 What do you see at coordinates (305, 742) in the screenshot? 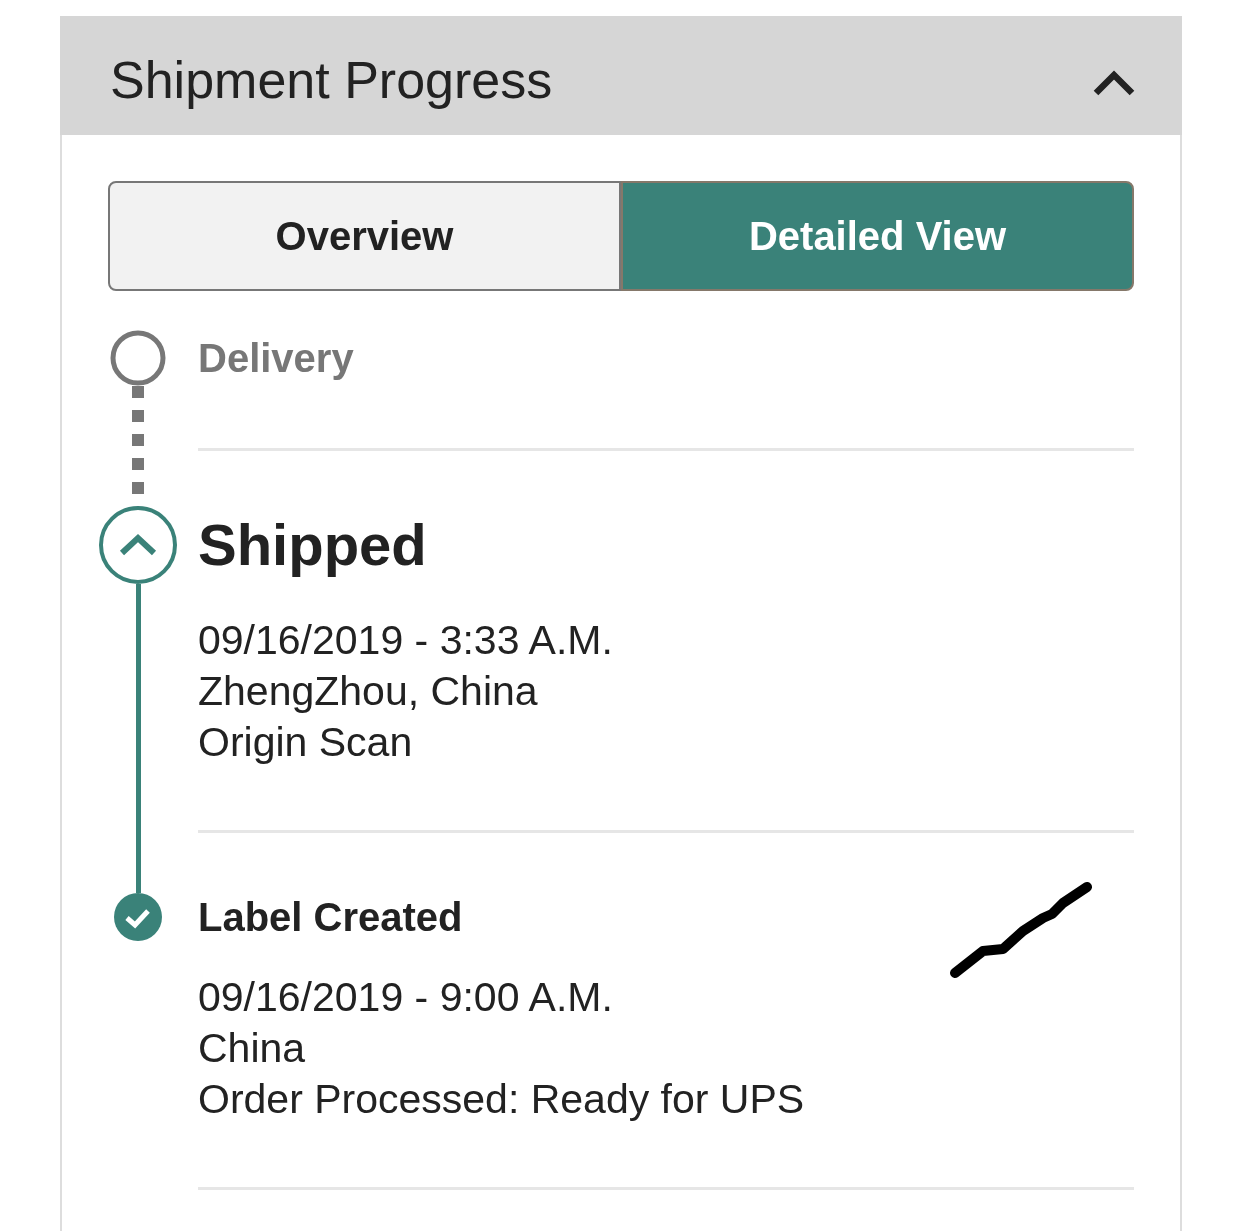
I see `event-activity: Origin Scan` at bounding box center [305, 742].